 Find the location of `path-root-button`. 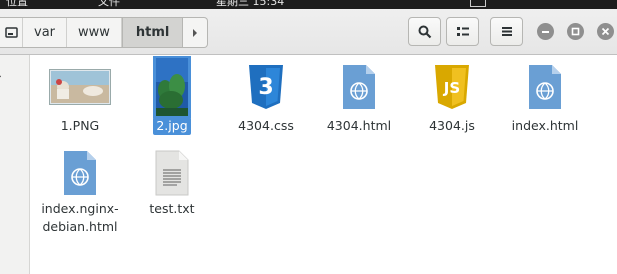

path-root-button is located at coordinates (11, 32).